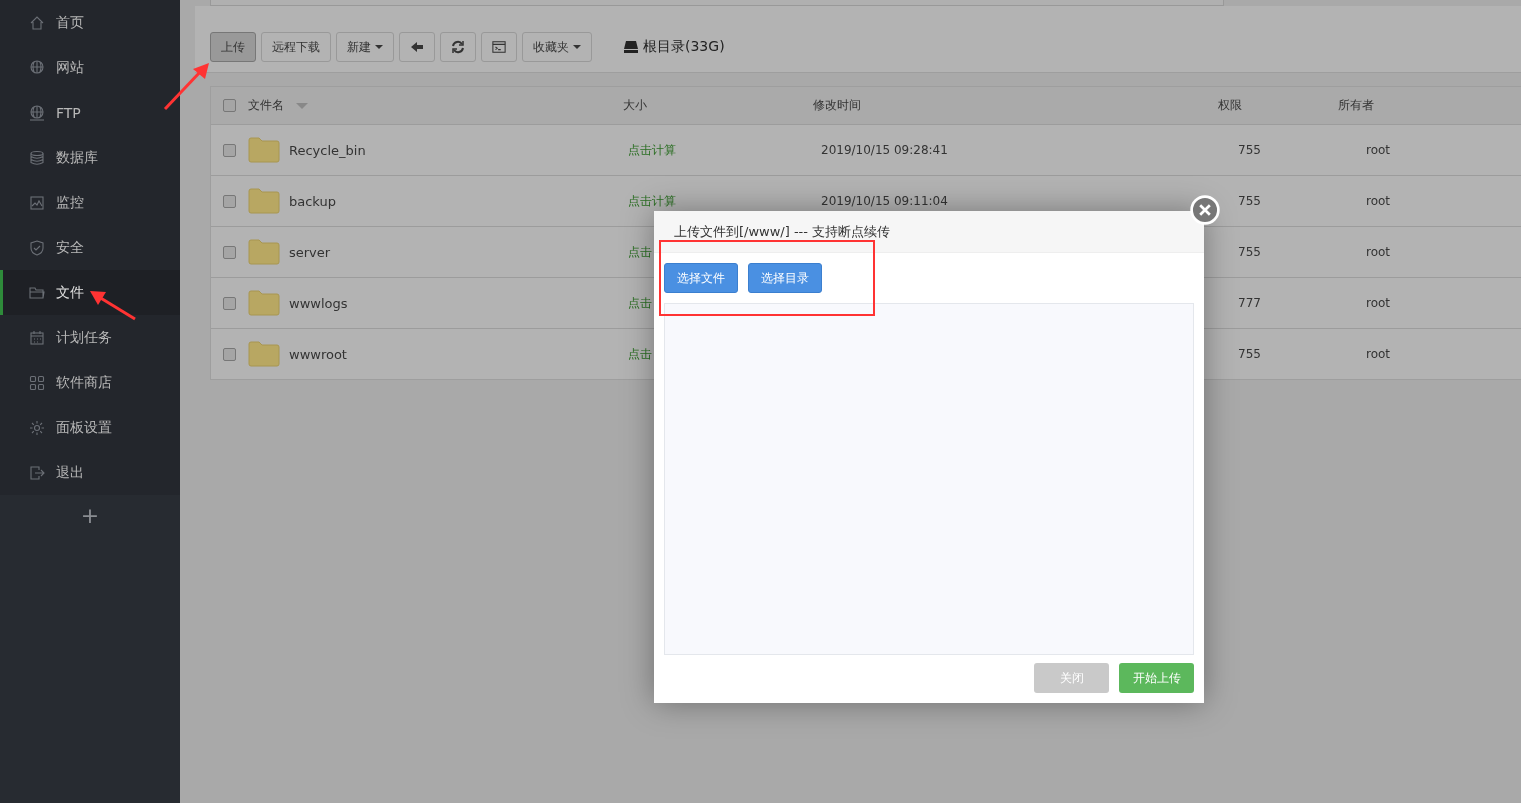 This screenshot has height=803, width=1521. I want to click on refresh-icon, so click(458, 47).